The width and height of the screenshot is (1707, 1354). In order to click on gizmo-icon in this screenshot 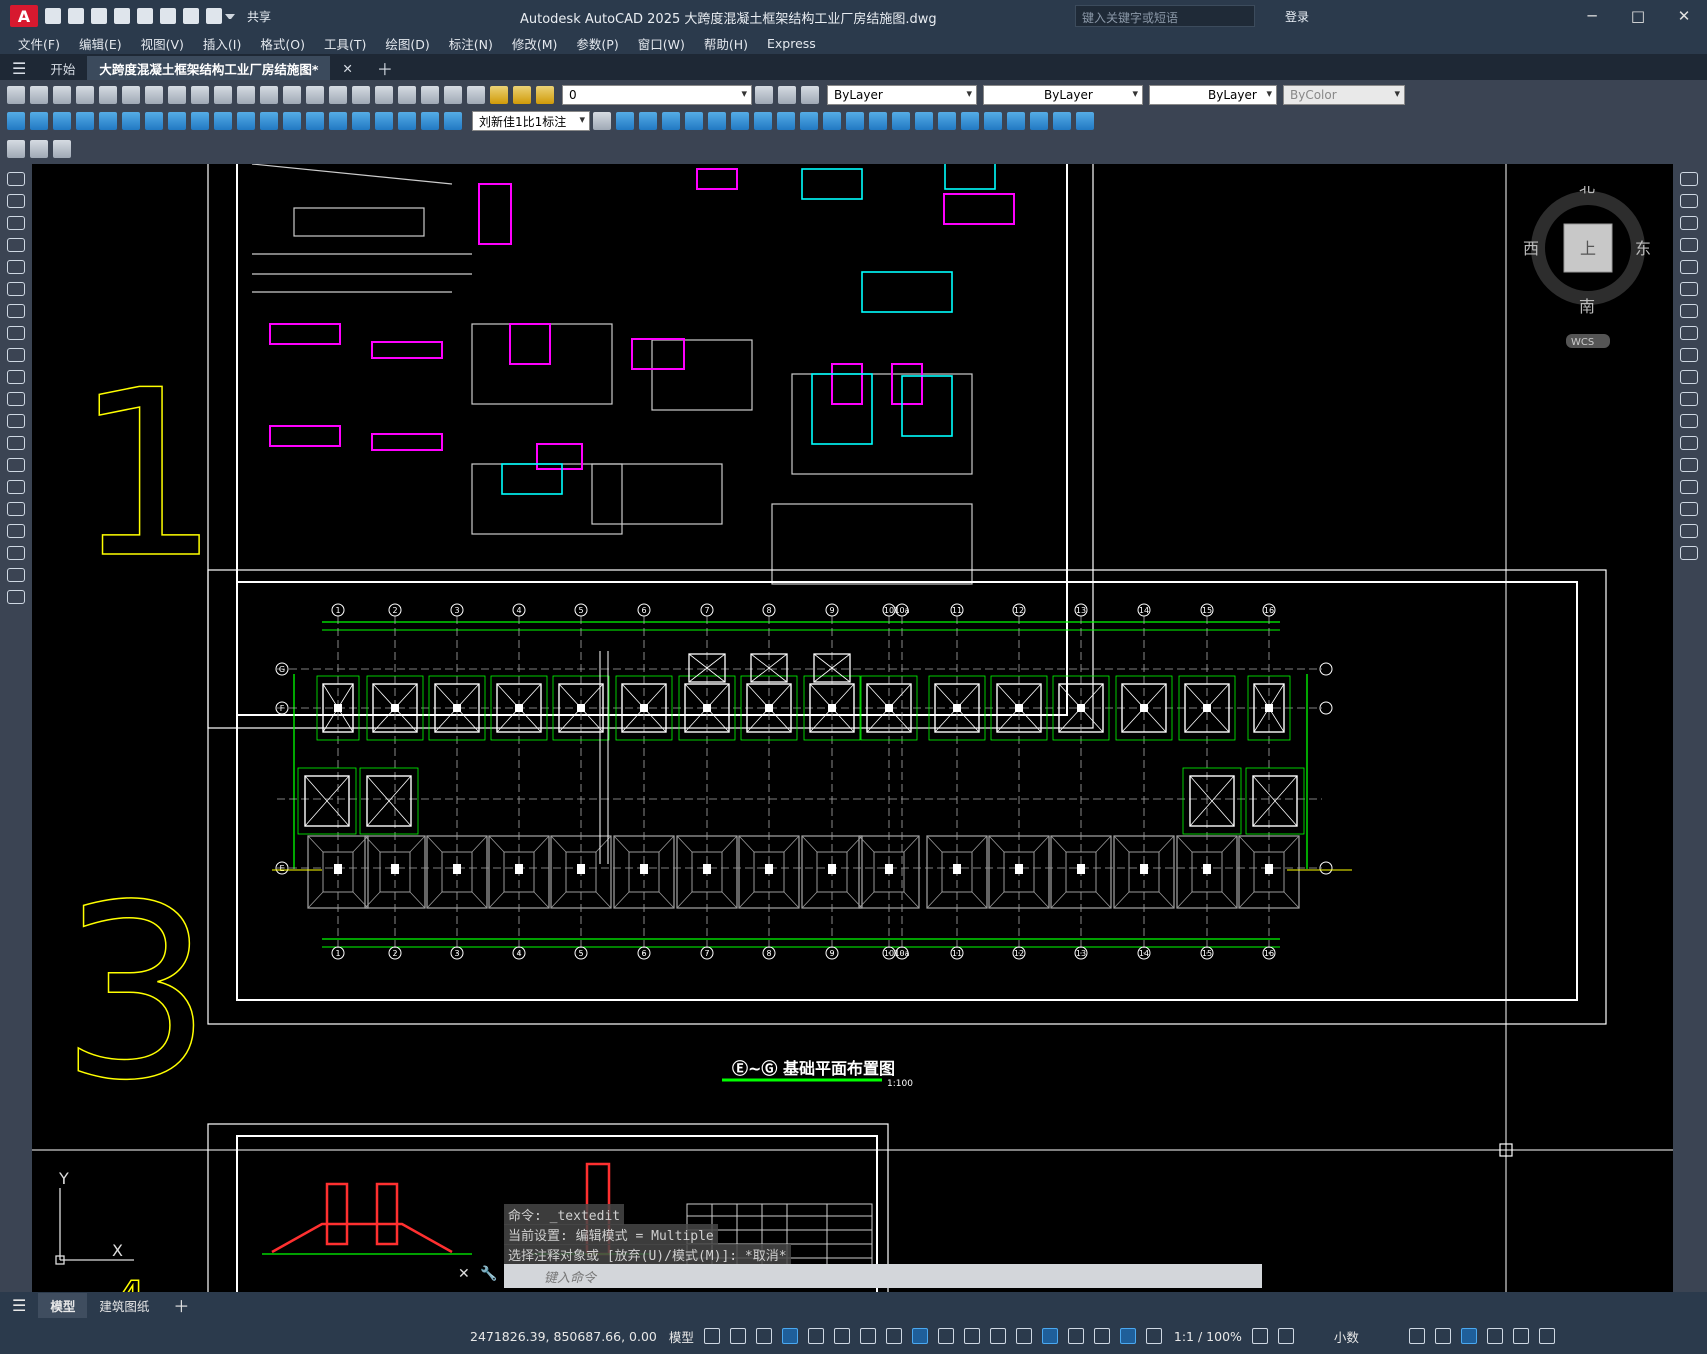, I will do `click(1101, 1336)`.